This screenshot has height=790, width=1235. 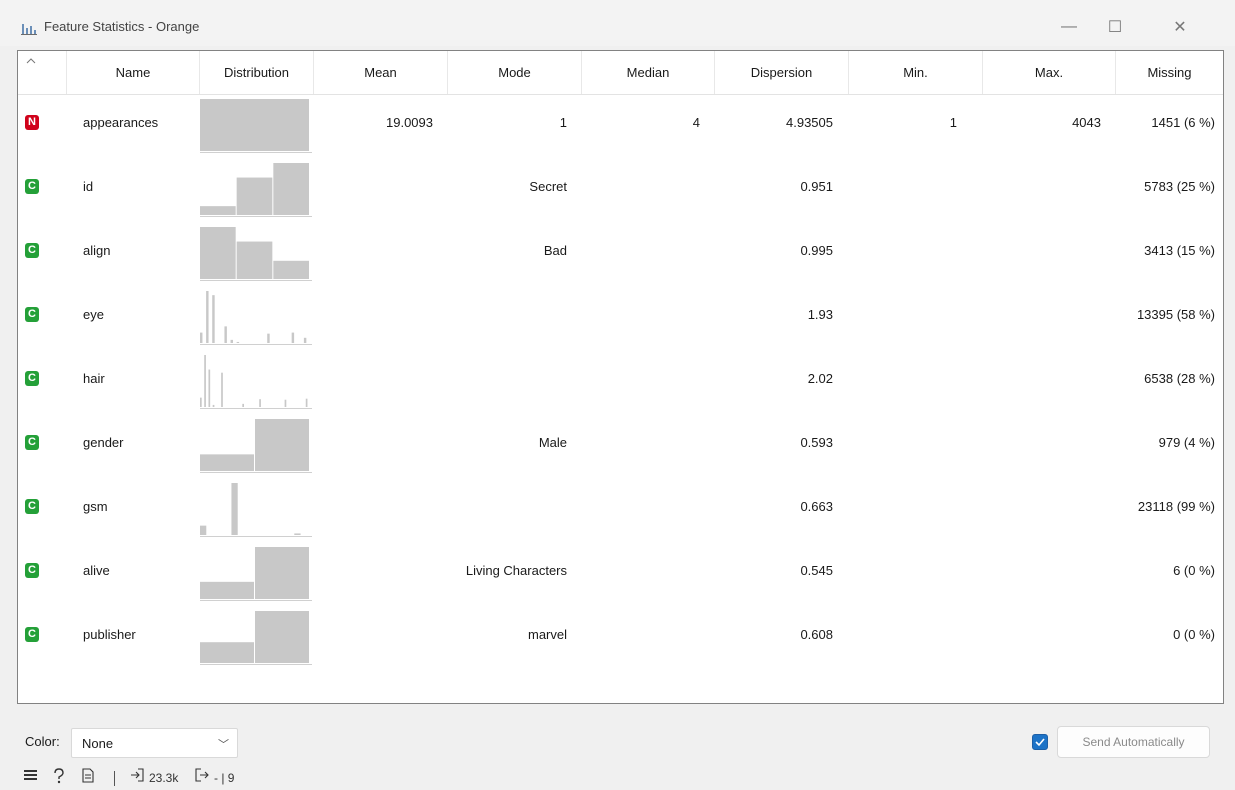 What do you see at coordinates (381, 72) in the screenshot?
I see `header-mean: Mean` at bounding box center [381, 72].